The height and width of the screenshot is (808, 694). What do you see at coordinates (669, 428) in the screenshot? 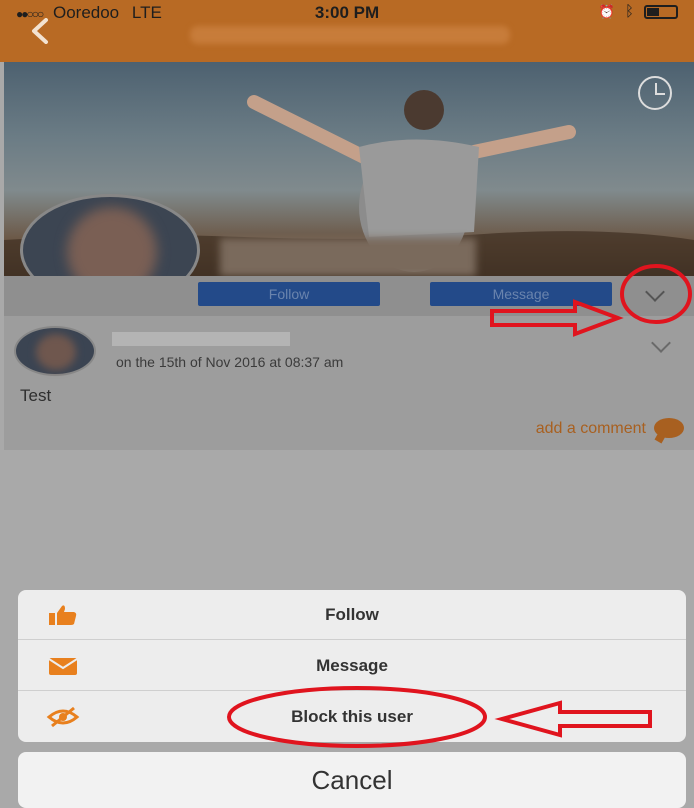
I see `comment-bubble-icon` at bounding box center [669, 428].